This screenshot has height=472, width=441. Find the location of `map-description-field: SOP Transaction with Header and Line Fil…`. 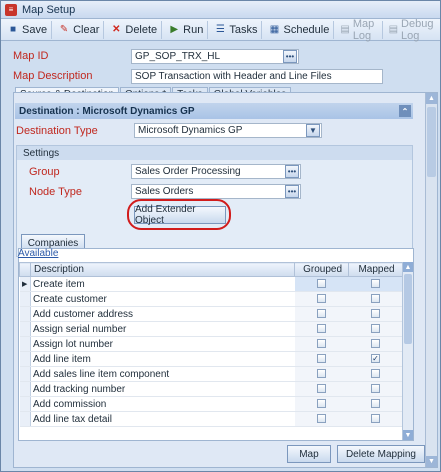

map-description-field: SOP Transaction with Header and Line Fil… is located at coordinates (257, 76).